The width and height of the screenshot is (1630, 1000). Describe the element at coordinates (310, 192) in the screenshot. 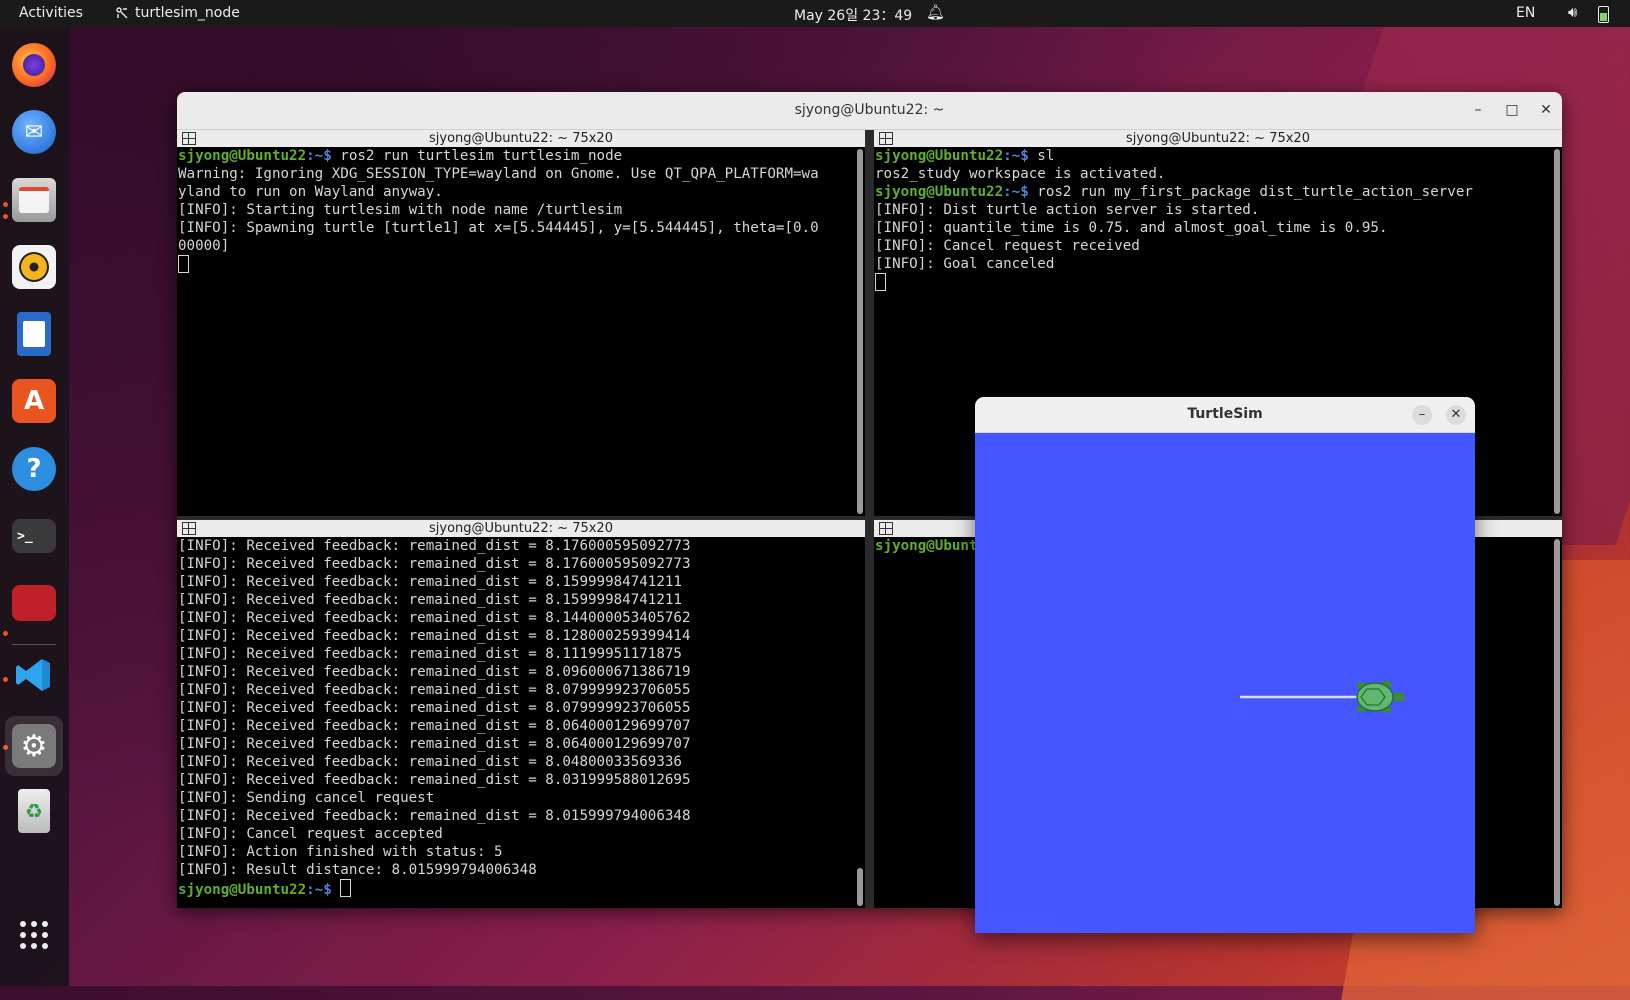

I see `output-line: yland to run on Wayland anyway.` at that location.